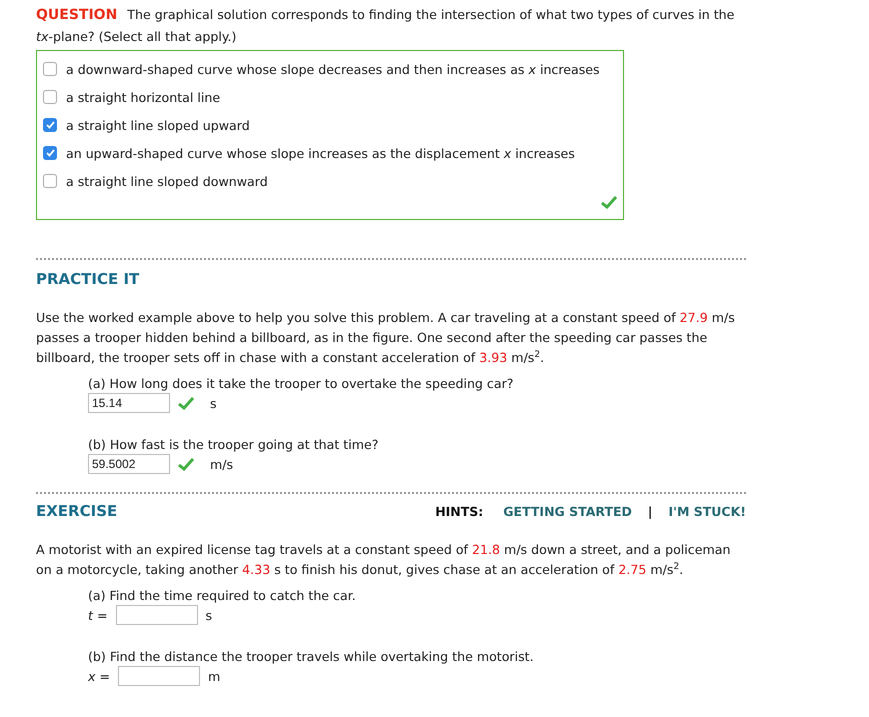 The image size is (869, 717). What do you see at coordinates (234, 444) in the screenshot?
I see `part-question: (b) How fast is the trooper going at that time?` at bounding box center [234, 444].